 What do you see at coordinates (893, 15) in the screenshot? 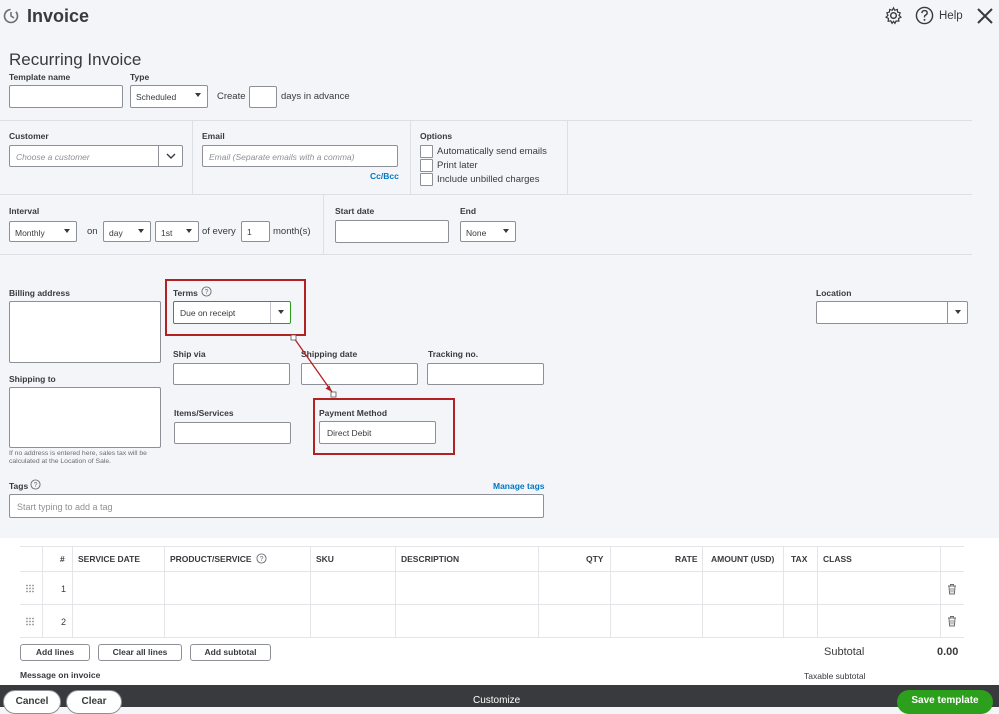
I see `gear-icon` at bounding box center [893, 15].